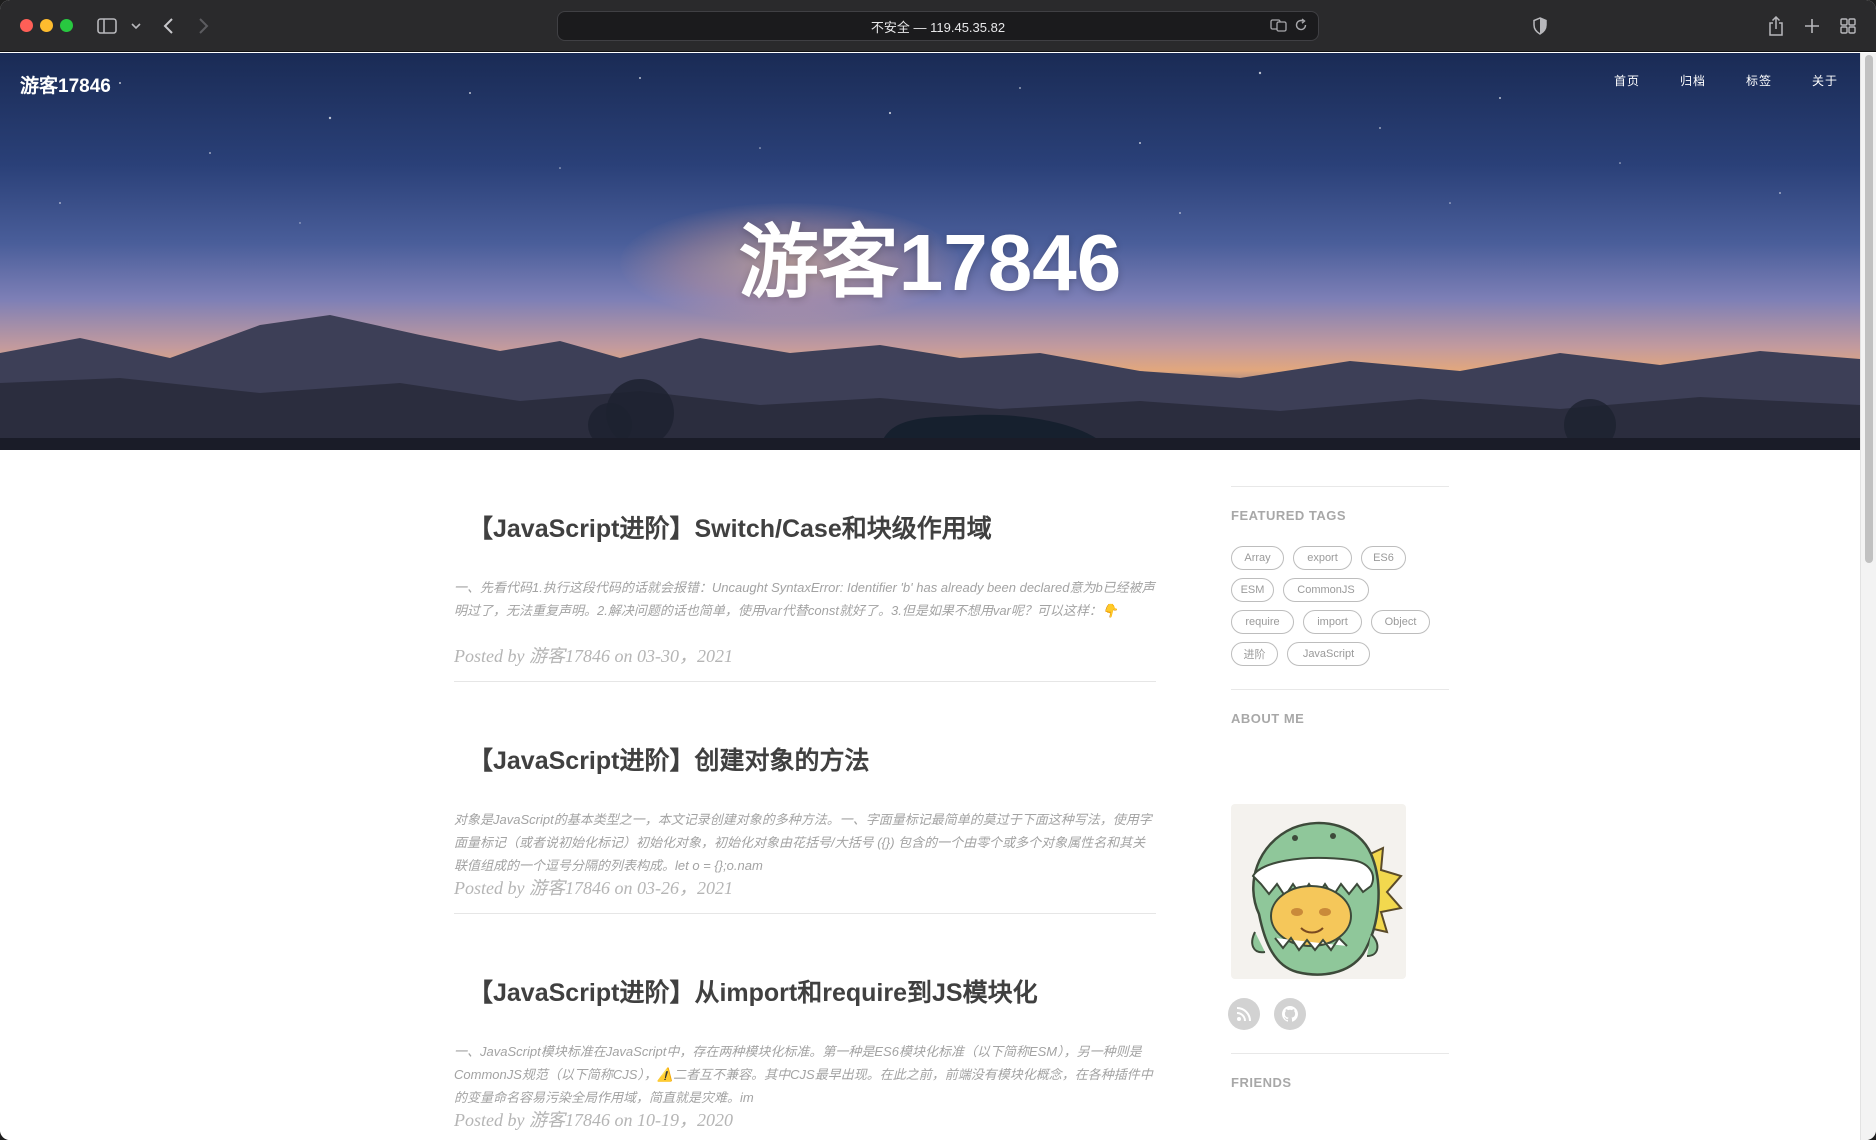 This screenshot has width=1876, height=1140. Describe the element at coordinates (593, 888) in the screenshot. I see `post-meta: Posted by 游客17846 on 03-26，2021` at that location.